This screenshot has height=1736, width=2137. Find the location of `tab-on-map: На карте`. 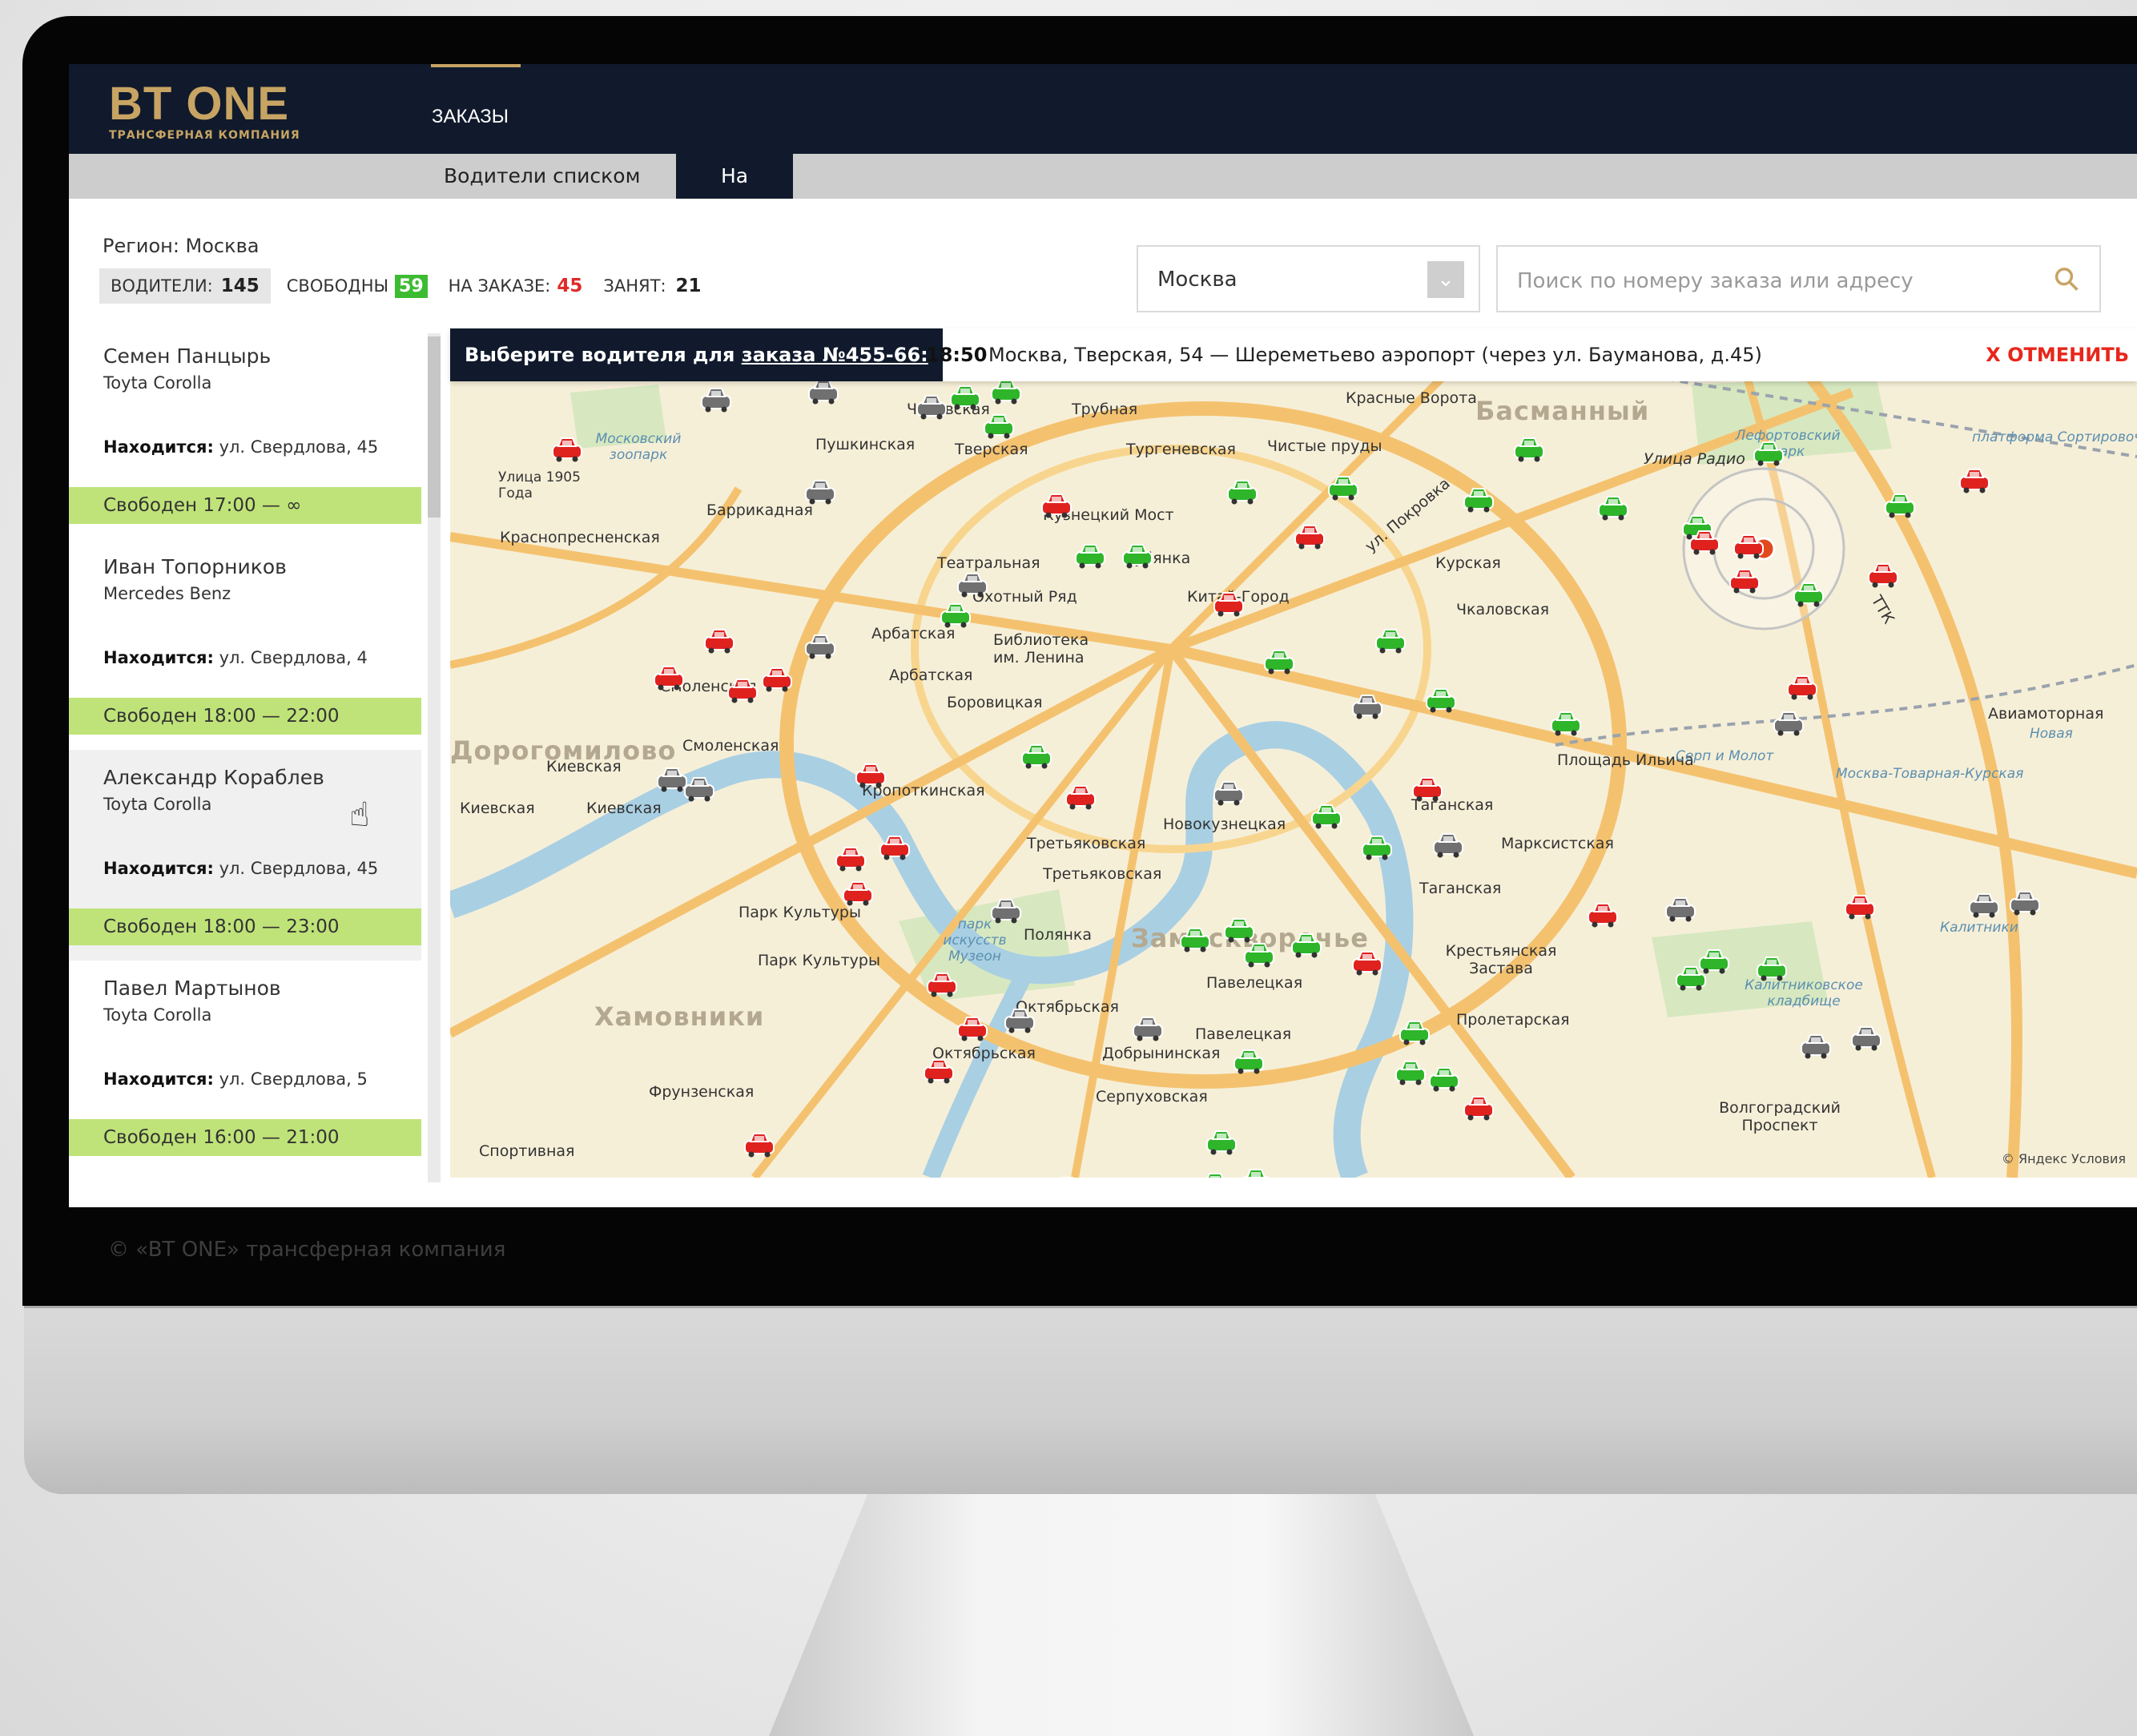

tab-on-map: На карте is located at coordinates (735, 193).